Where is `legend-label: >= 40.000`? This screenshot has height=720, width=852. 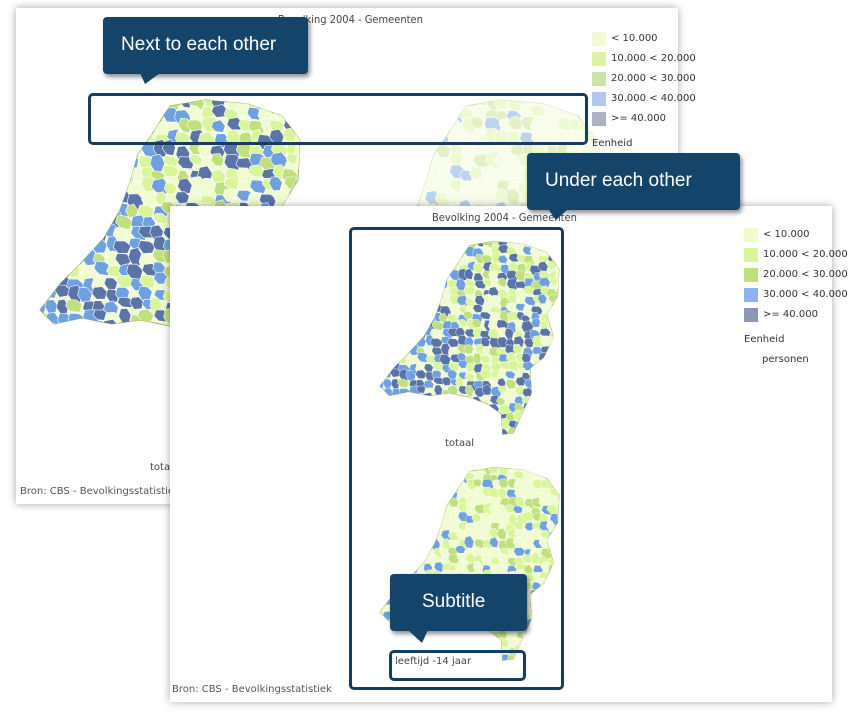 legend-label: >= 40.000 is located at coordinates (790, 314).